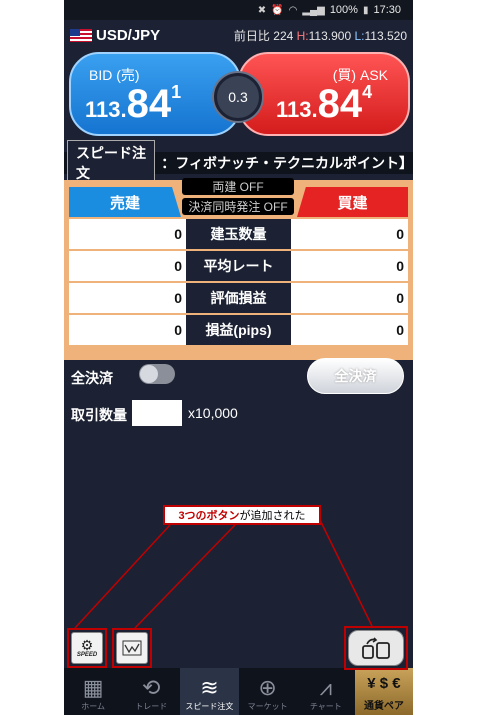 This screenshot has width=477, height=715. Describe the element at coordinates (267, 687) in the screenshot. I see `globe-icon: ⊕` at that location.